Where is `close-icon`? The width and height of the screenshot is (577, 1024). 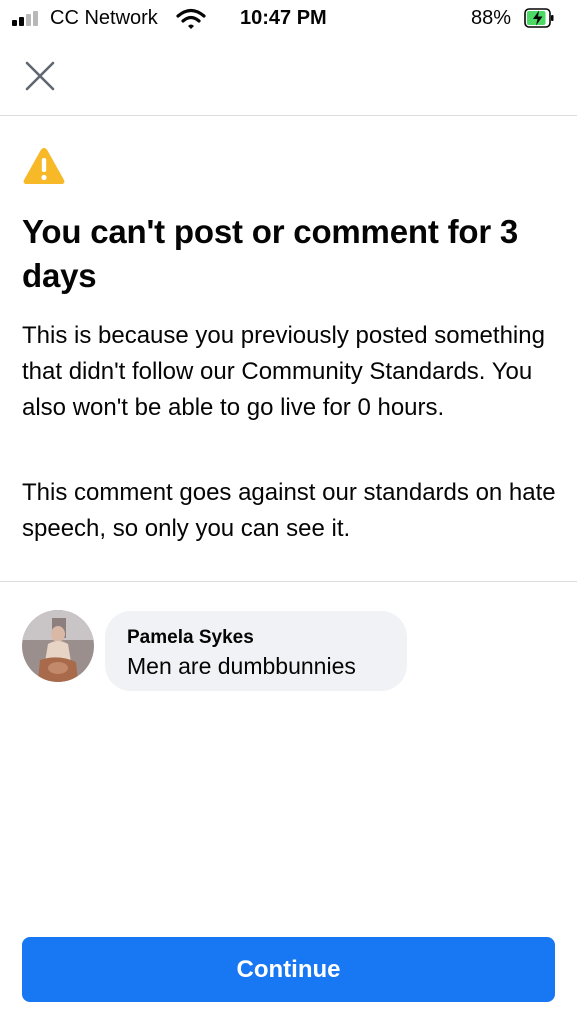 close-icon is located at coordinates (40, 76).